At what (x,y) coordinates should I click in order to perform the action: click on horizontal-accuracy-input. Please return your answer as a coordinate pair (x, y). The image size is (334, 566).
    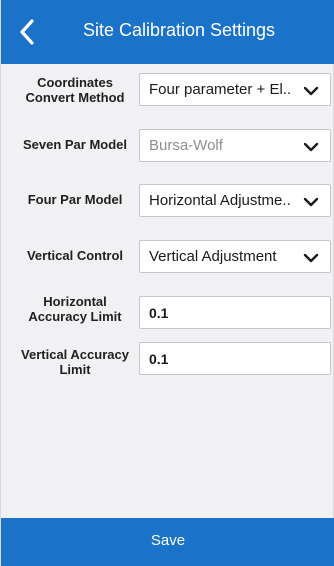
    Looking at the image, I should click on (235, 312).